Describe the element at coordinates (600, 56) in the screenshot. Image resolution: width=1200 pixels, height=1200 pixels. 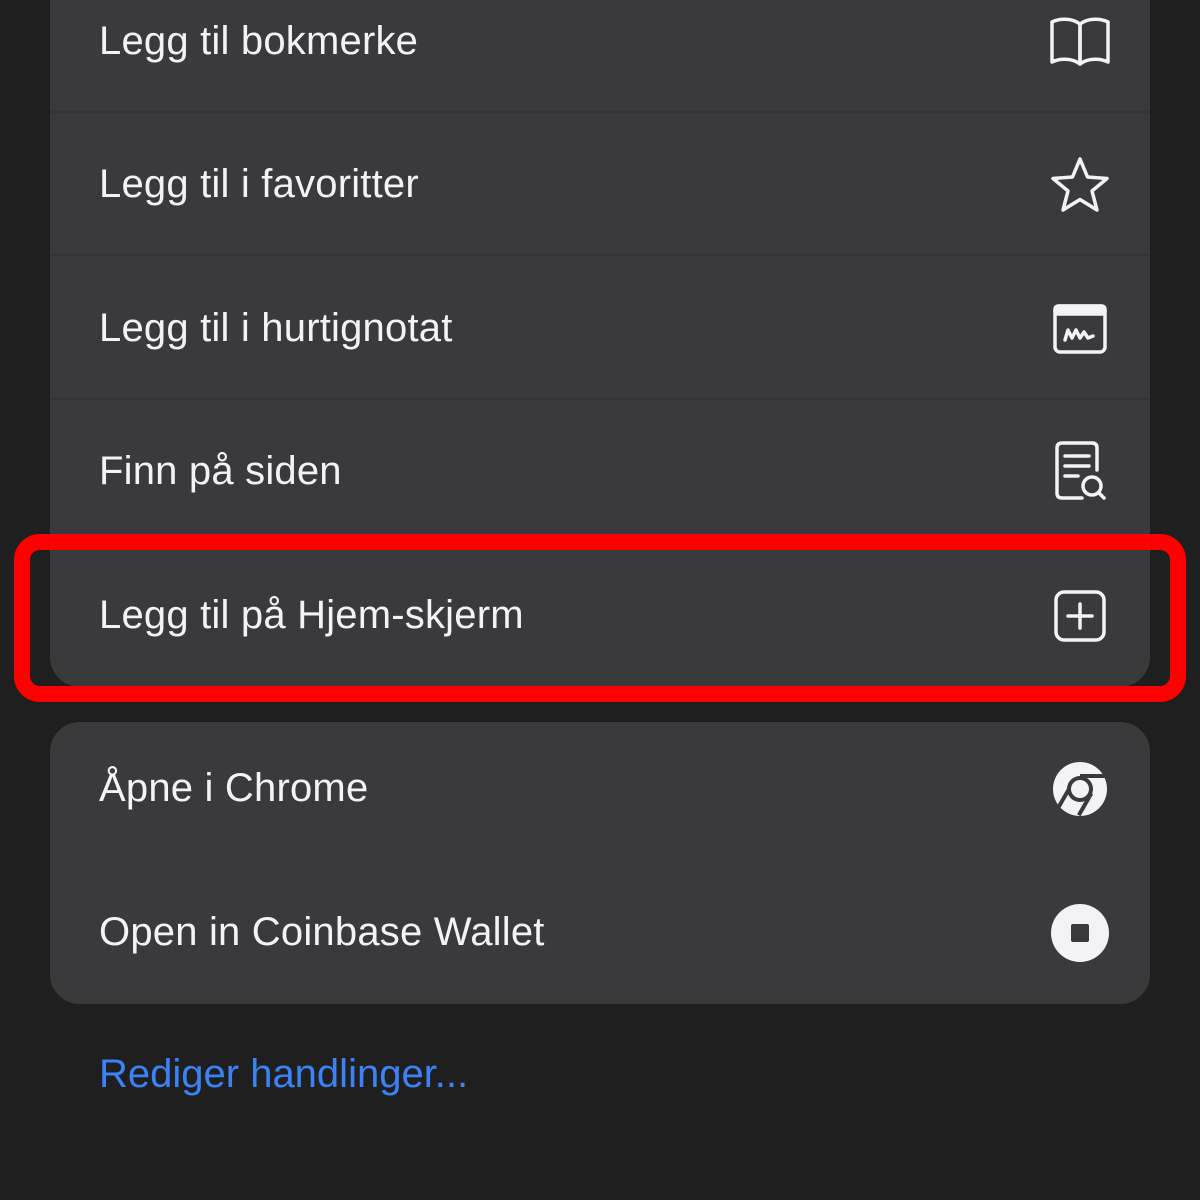
I see `add-bookmark-row: Legg til bokmerke` at that location.